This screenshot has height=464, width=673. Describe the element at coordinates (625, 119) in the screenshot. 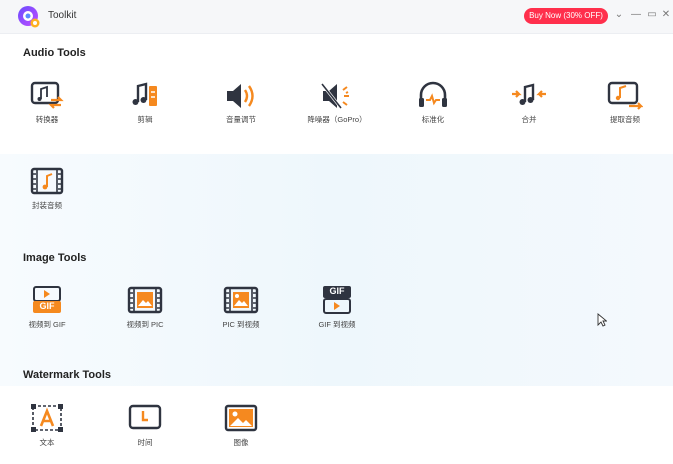

I see `tool-label: 提取音频` at that location.